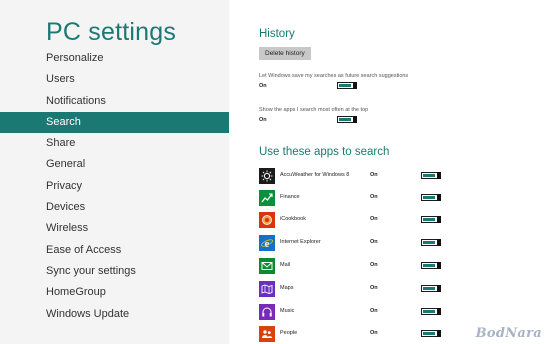  I want to click on nav-item-notifications: Notifications, so click(114, 101).